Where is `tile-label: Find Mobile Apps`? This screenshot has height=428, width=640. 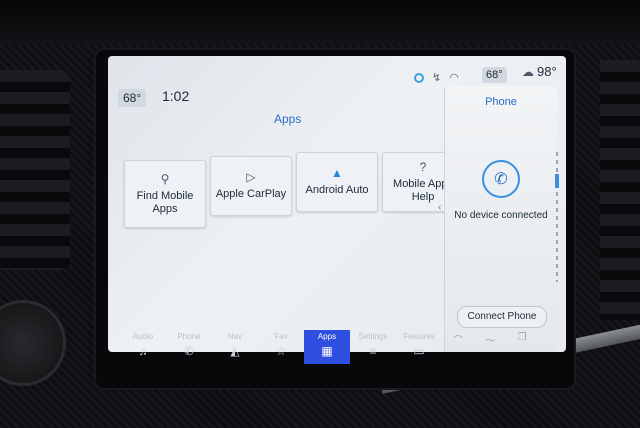 tile-label: Find Mobile Apps is located at coordinates (165, 202).